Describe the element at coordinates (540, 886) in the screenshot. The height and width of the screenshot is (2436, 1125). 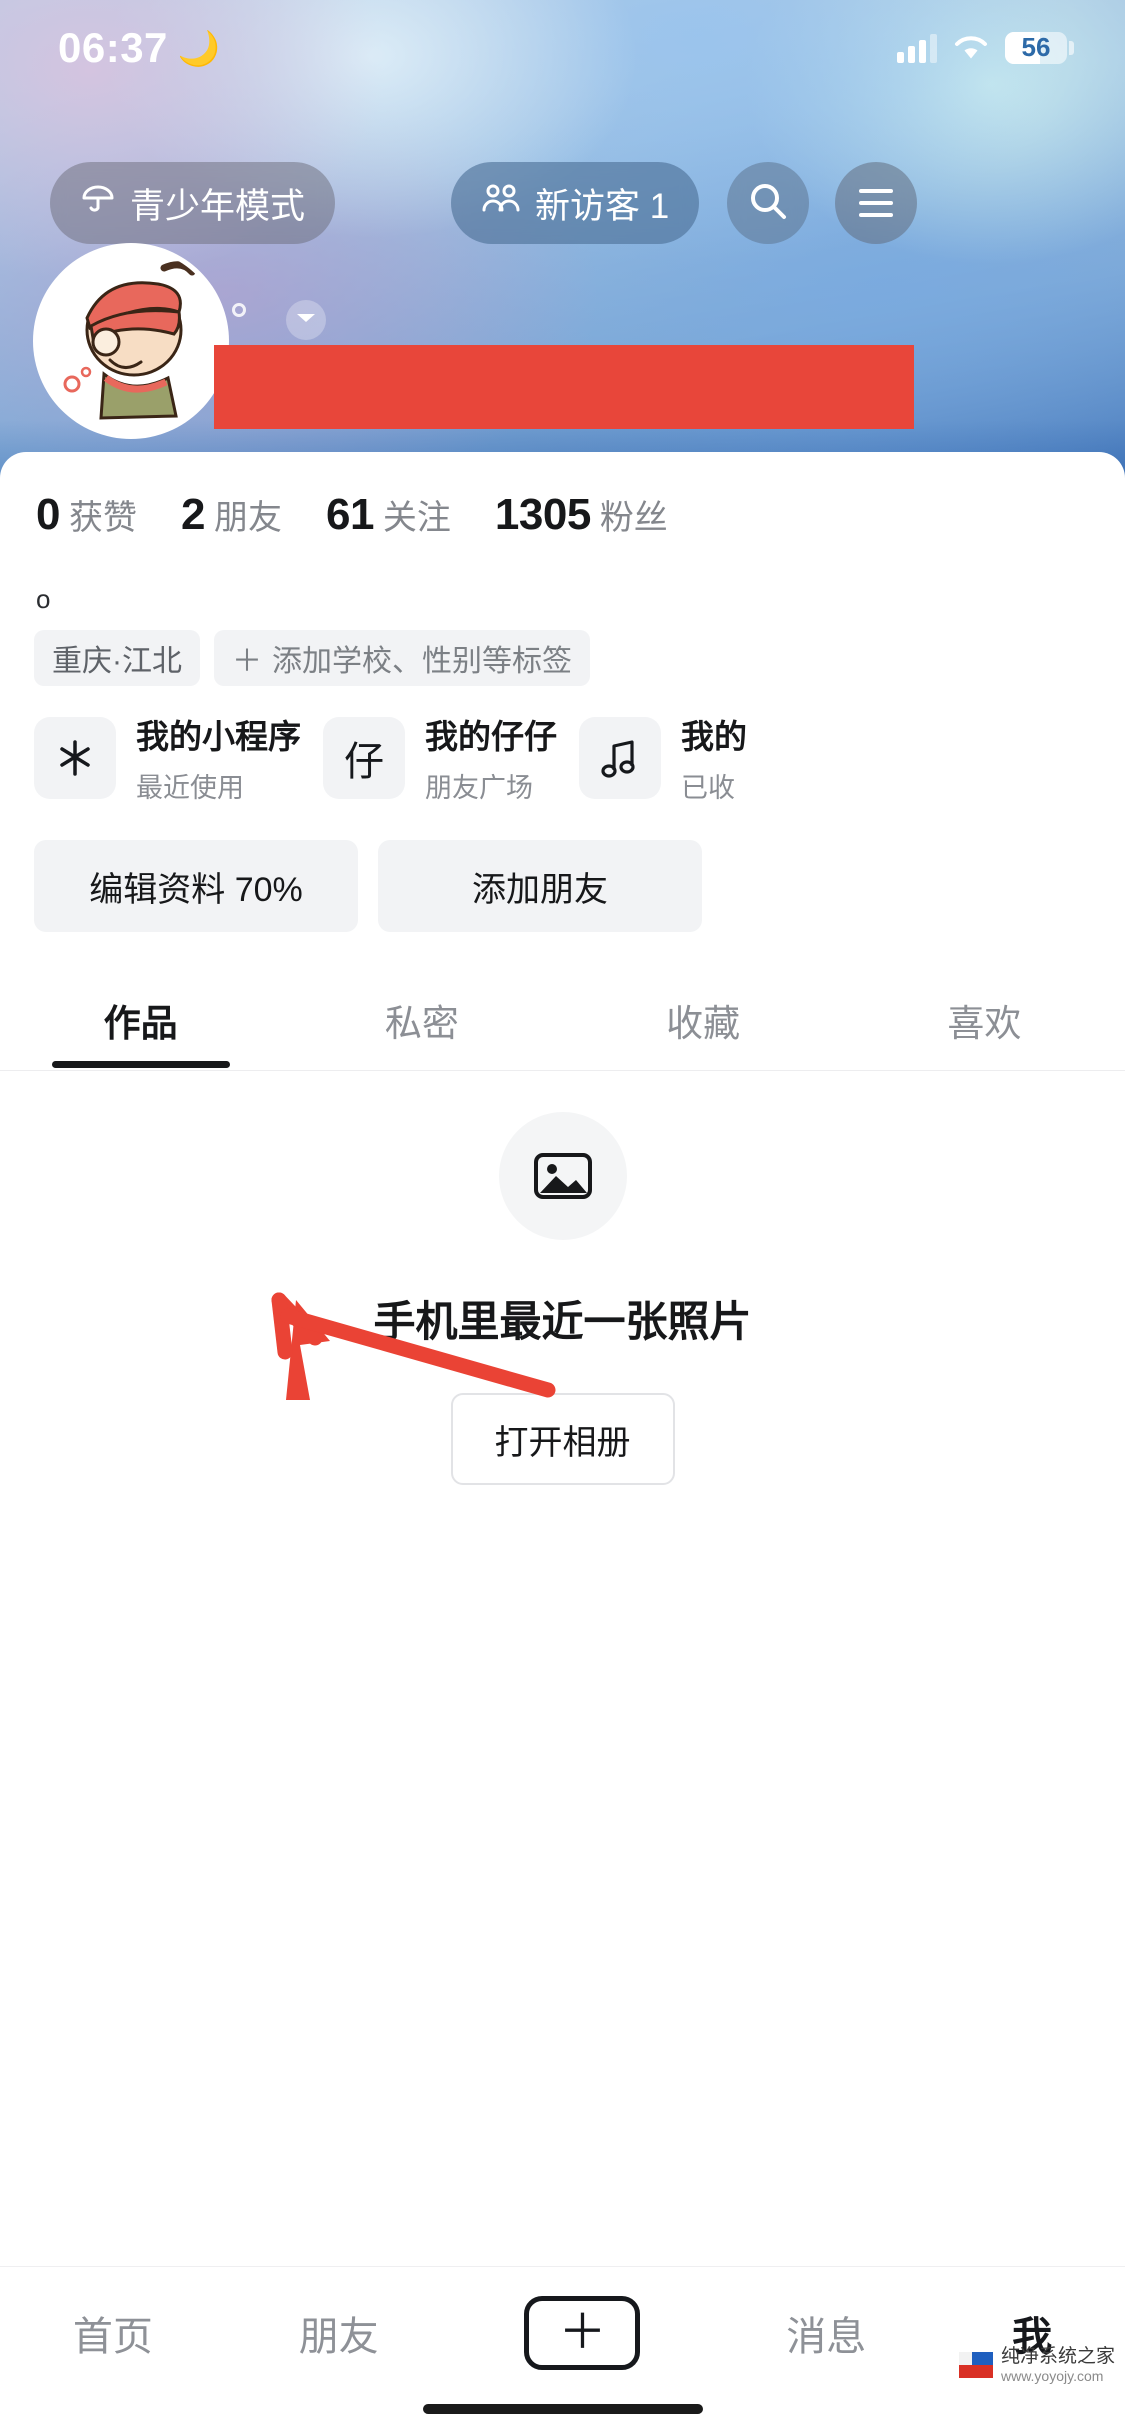
I see `add-friend-button: 添加朋友` at that location.